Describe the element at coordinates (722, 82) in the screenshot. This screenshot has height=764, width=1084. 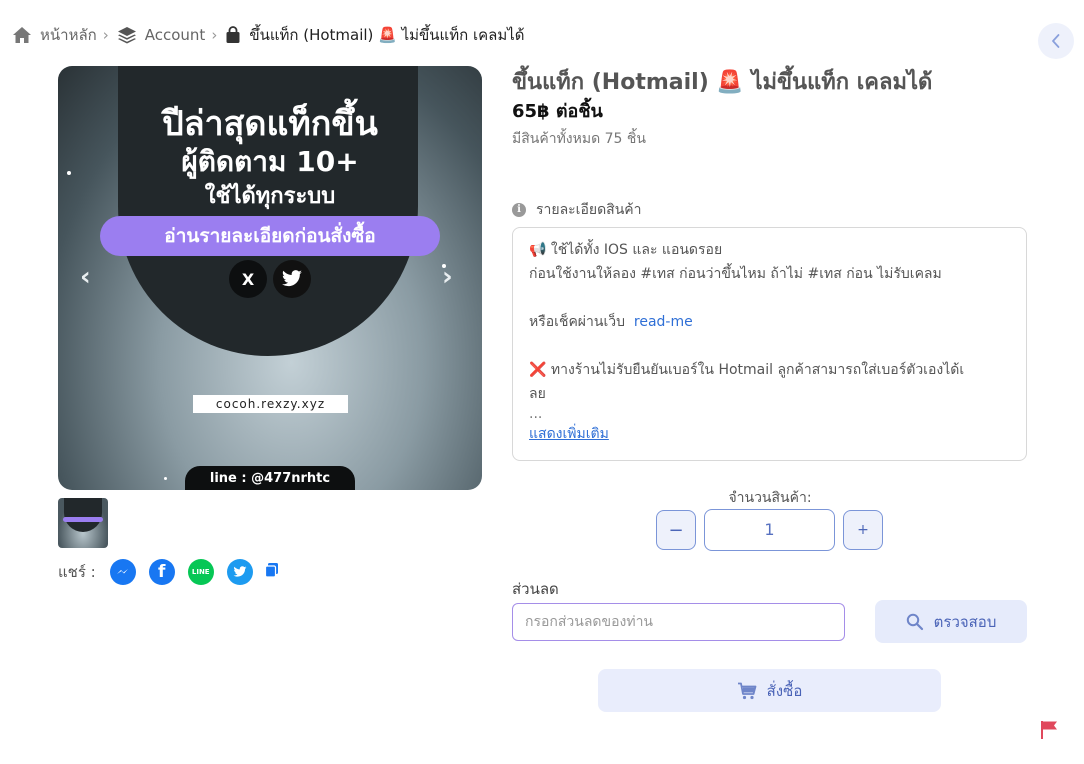
I see `product-title: ขึ้นแท็ก (Hotmail) 🚨 ไม่ขึ้นแท็ก เคลมได้` at that location.